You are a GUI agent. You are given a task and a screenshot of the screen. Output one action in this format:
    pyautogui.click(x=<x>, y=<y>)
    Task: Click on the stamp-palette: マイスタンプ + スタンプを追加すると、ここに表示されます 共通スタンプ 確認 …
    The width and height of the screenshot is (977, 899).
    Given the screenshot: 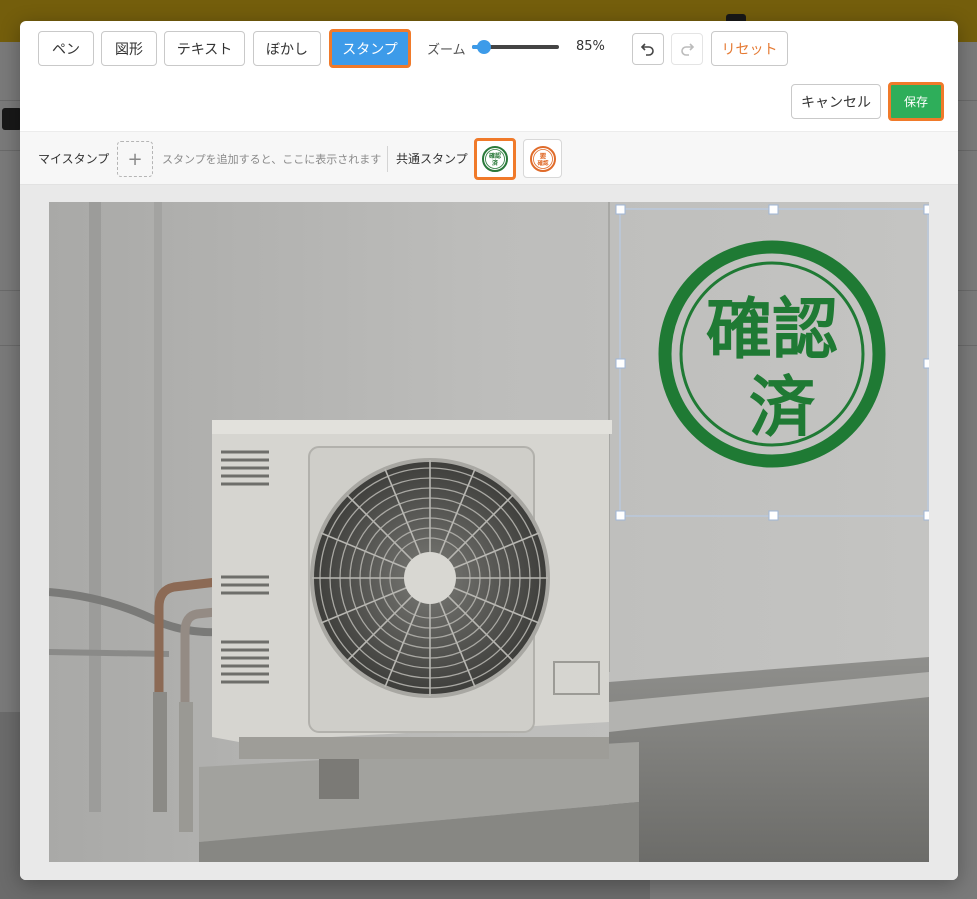 What is the action you would take?
    pyautogui.click(x=489, y=158)
    